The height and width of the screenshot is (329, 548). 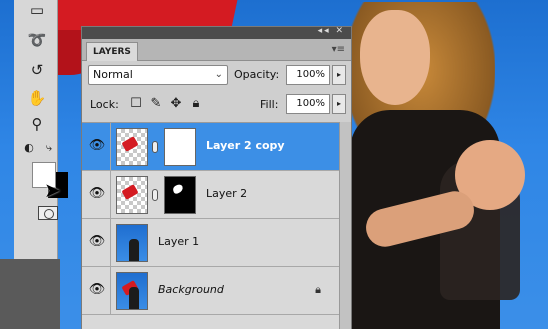 What do you see at coordinates (48, 213) in the screenshot?
I see `quick-mask-icon` at bounding box center [48, 213].